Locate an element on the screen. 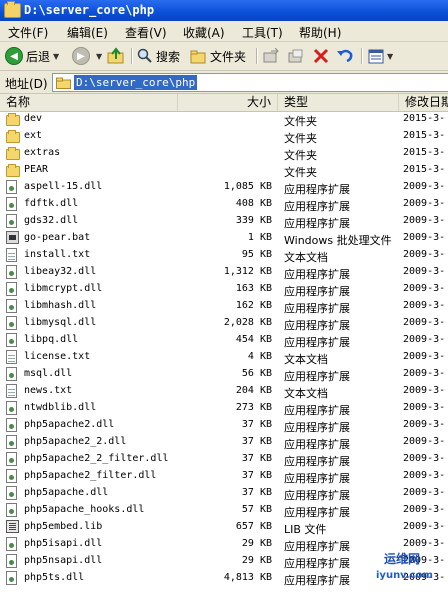 This screenshot has width=448, height=595. file-name: php5ts.dll is located at coordinates (54, 577).